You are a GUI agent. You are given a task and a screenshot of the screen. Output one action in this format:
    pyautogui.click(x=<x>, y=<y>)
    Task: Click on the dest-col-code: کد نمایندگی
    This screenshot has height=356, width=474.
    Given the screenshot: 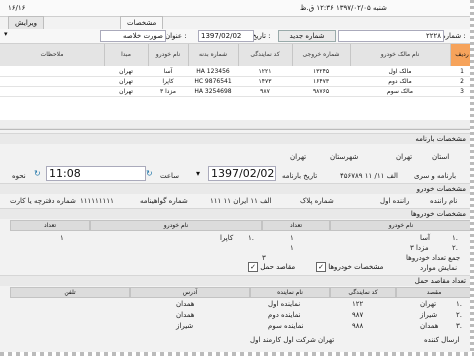 What is the action you would take?
    pyautogui.click(x=363, y=292)
    